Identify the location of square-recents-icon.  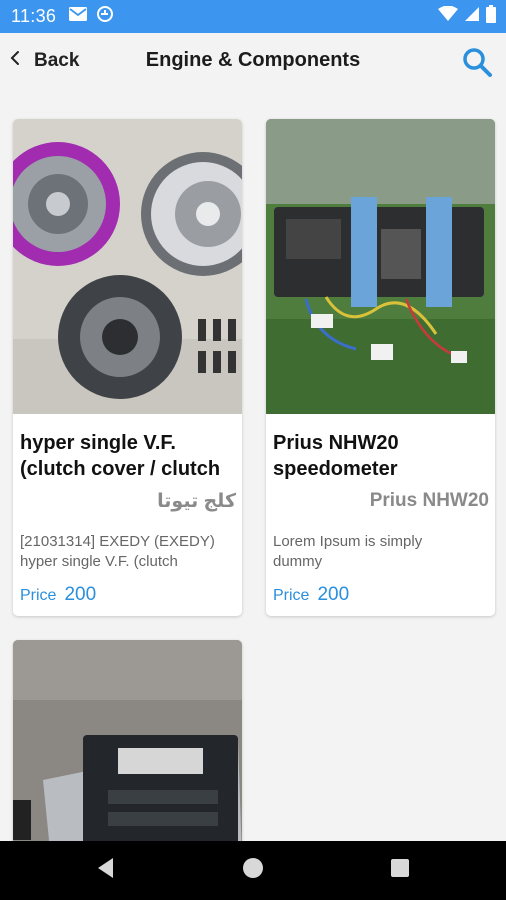
(400, 870).